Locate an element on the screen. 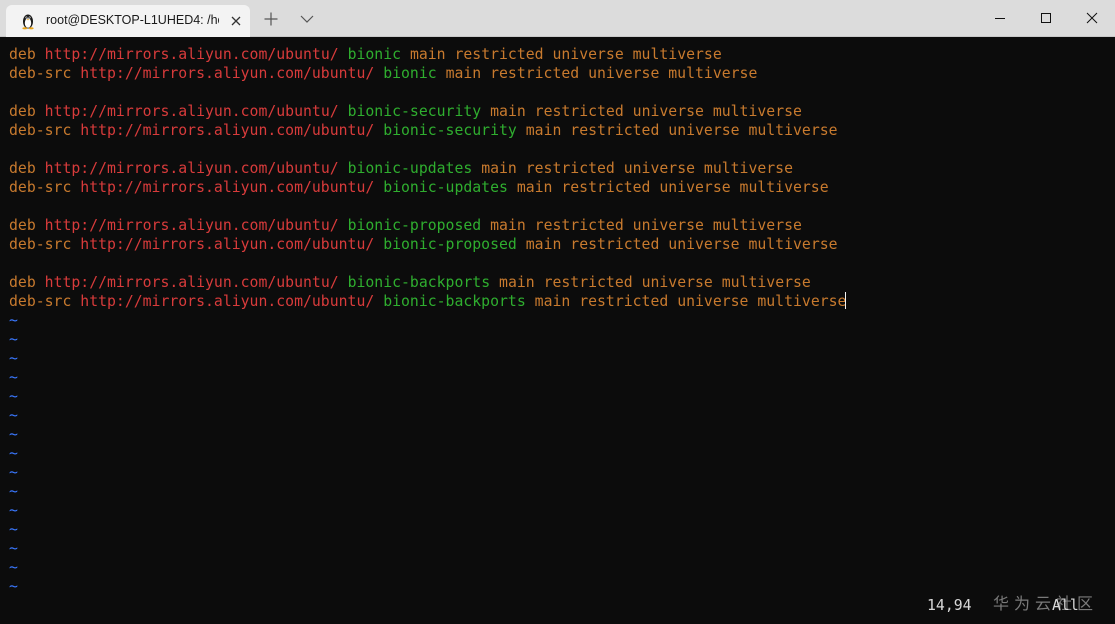 The image size is (1115, 624). terminal-tab: root@DESKTOP-L1UHED4: /home is located at coordinates (128, 21).